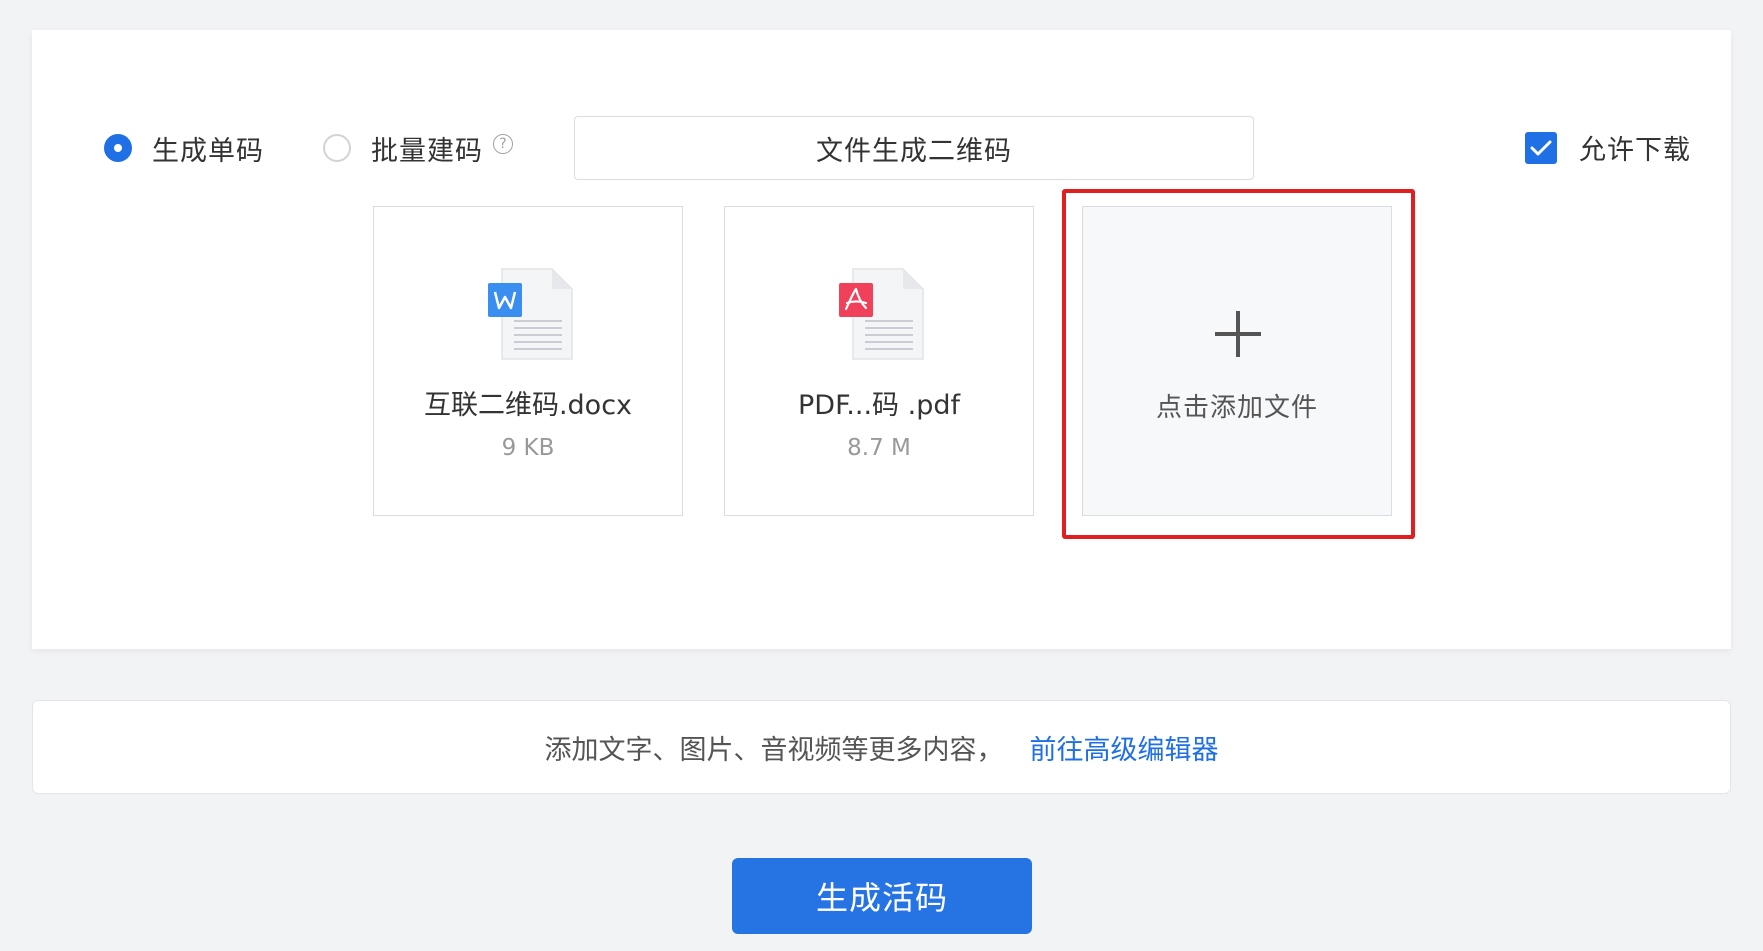 Image resolution: width=1763 pixels, height=951 pixels. I want to click on mode-single-radio: 生成单码, so click(184, 148).